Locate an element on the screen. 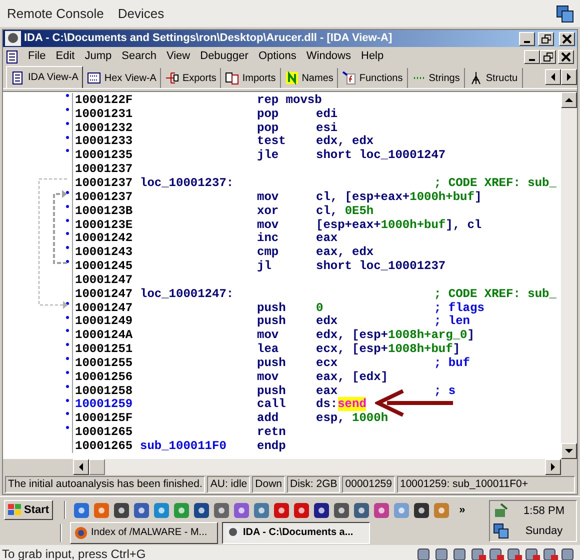  start-button: Start is located at coordinates (29, 510).